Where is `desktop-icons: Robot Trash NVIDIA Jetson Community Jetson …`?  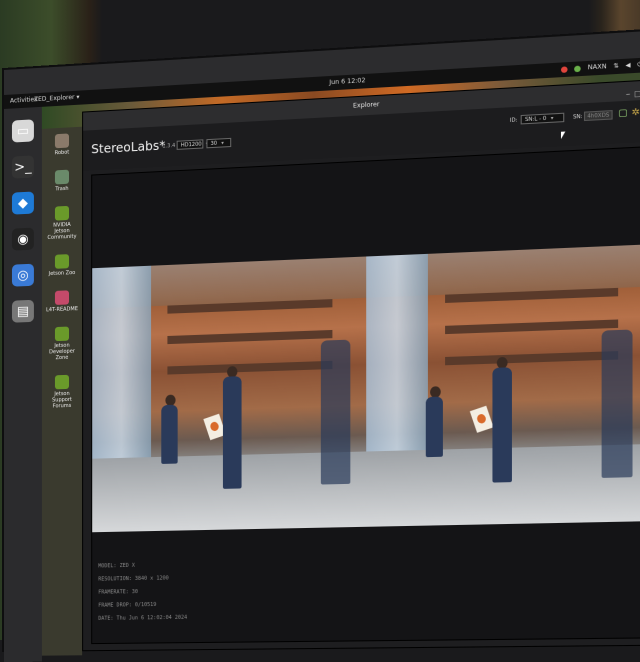
desktop-icons: Robot Trash NVIDIA Jetson Community Jetson … is located at coordinates (62, 391).